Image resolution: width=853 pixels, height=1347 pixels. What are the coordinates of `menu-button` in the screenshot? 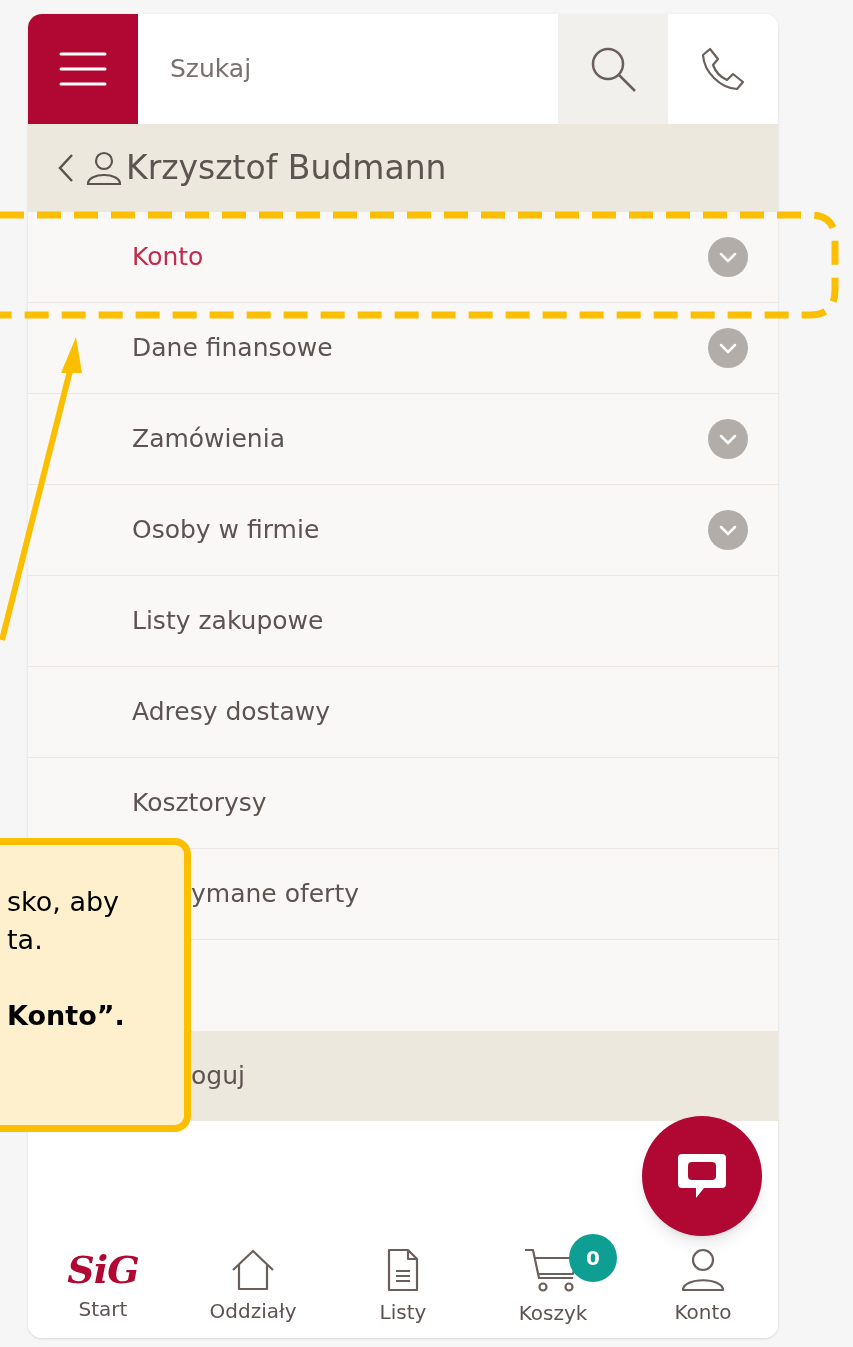 It's located at (83, 69).